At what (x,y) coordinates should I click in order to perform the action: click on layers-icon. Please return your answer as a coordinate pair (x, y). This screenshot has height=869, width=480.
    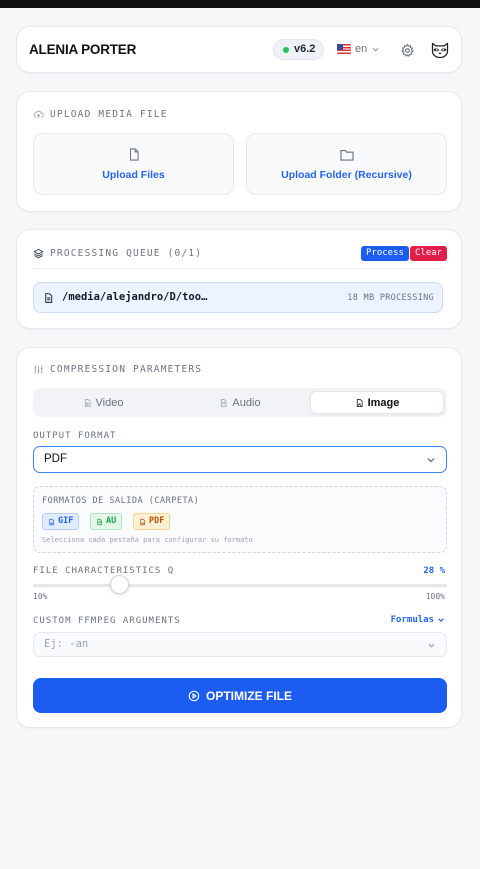
    Looking at the image, I should click on (38, 253).